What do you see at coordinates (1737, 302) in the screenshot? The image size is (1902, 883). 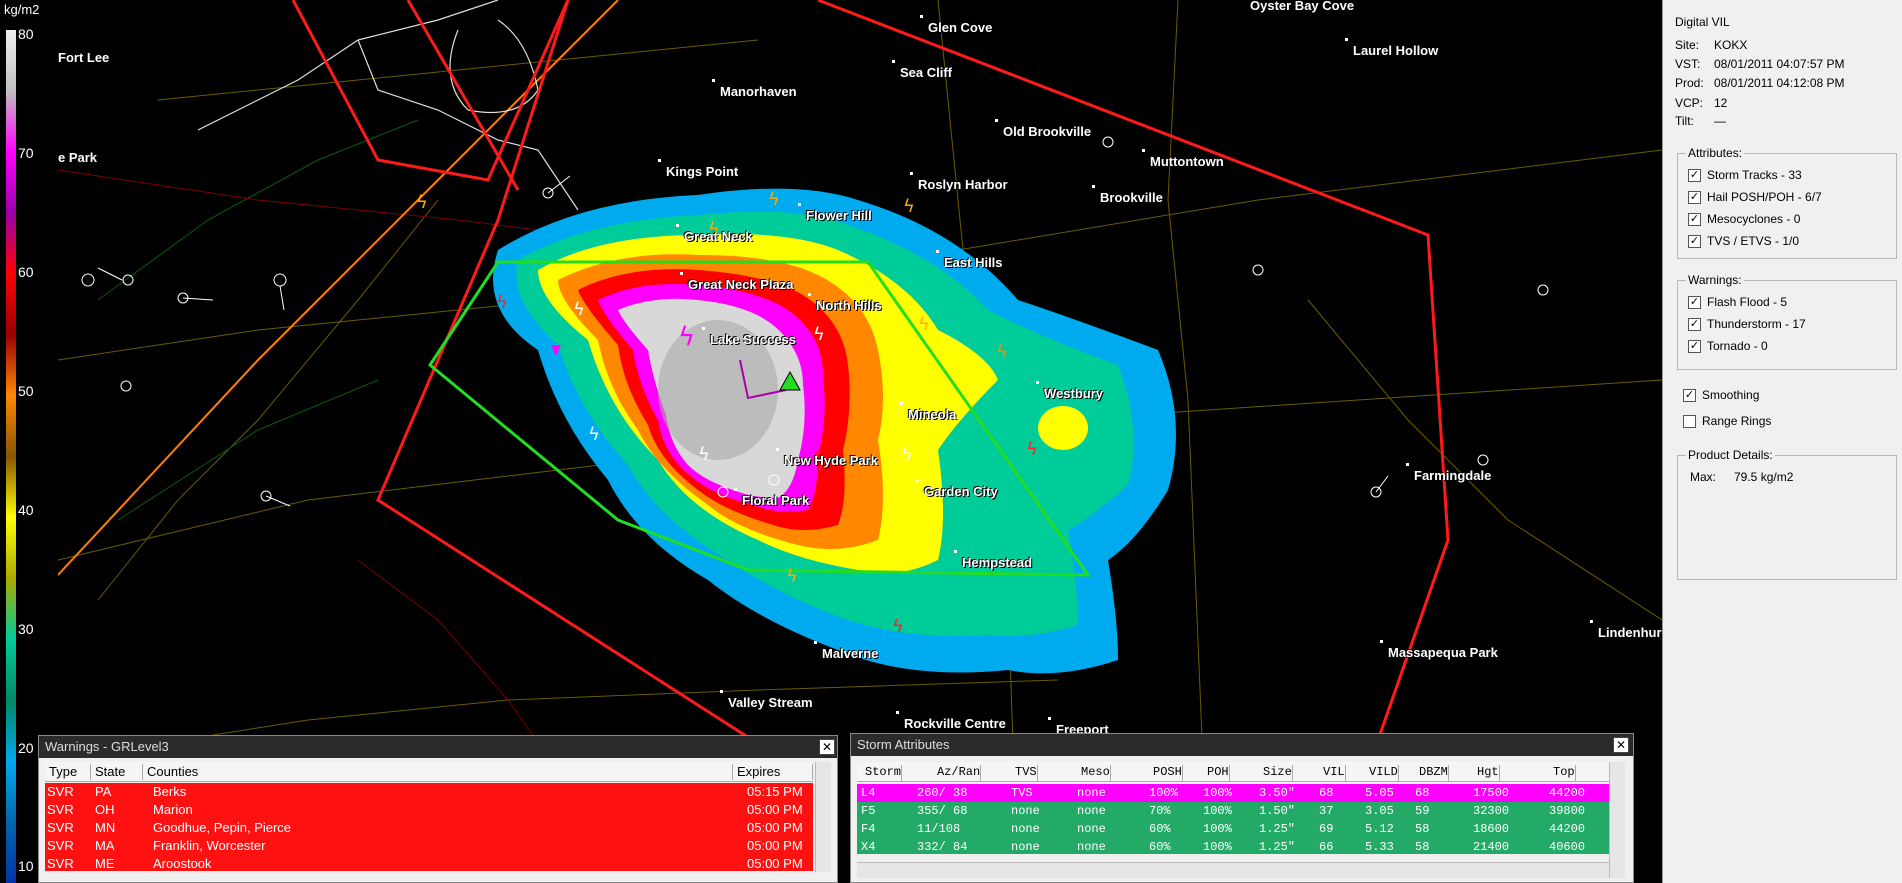 I see `warn-flash-flood-checkbox: ✓ Flash Flood - 5` at bounding box center [1737, 302].